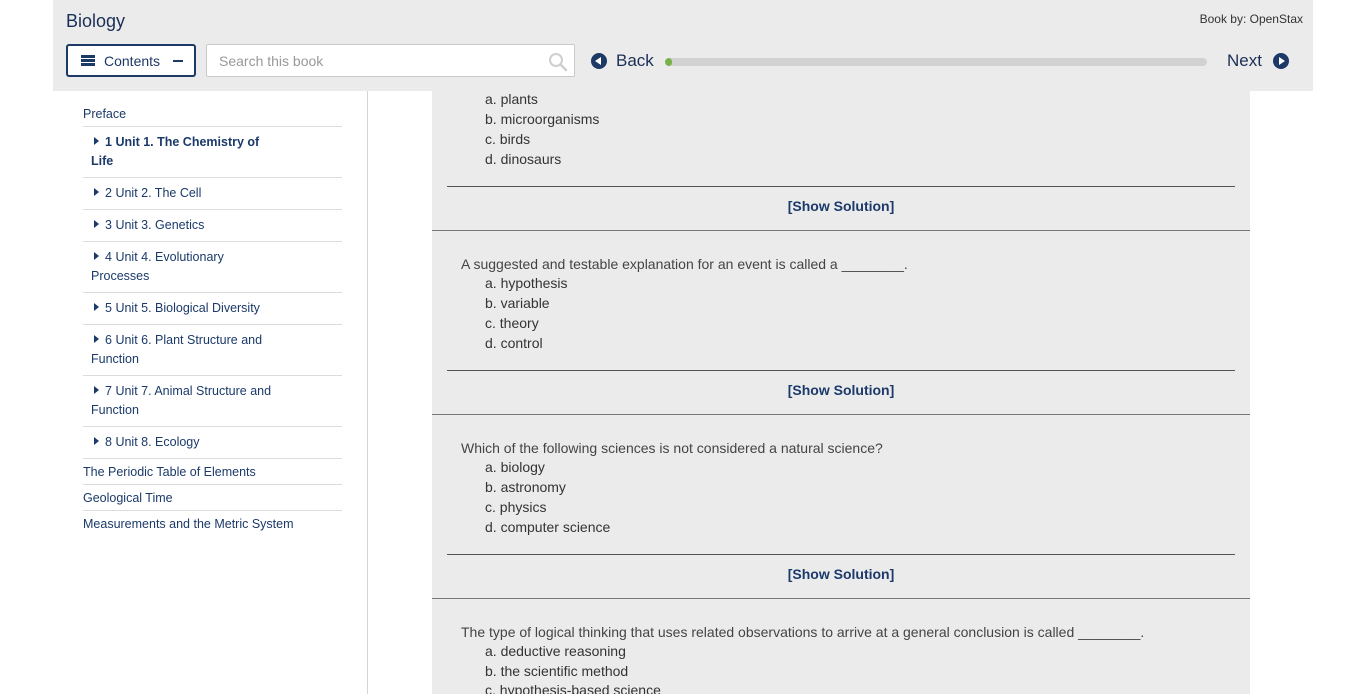  What do you see at coordinates (212, 350) in the screenshot?
I see `toc-item-unit-6: 6 Unit 6. Plant Structure and Function` at bounding box center [212, 350].